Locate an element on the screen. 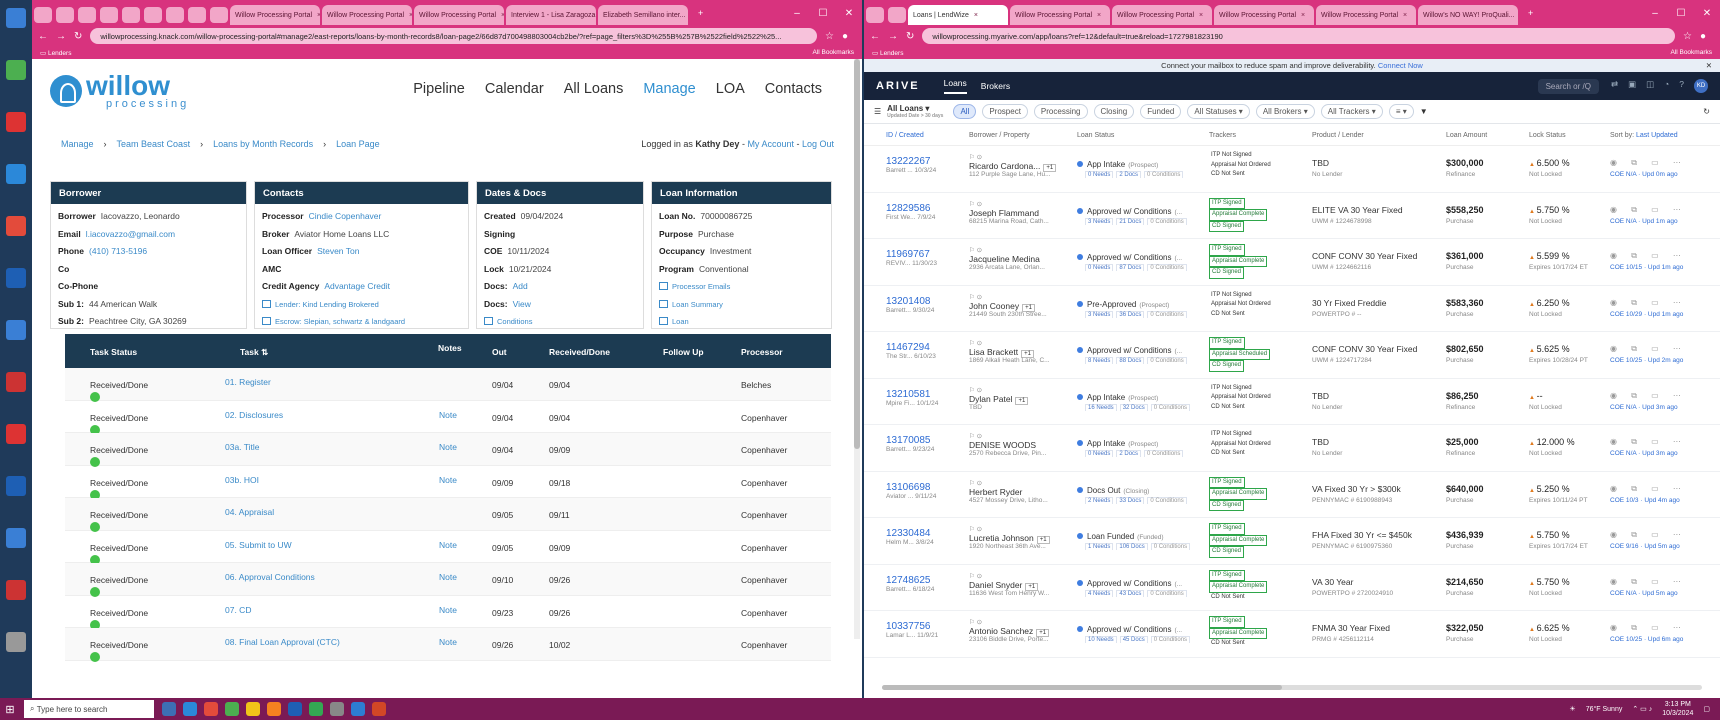 The height and width of the screenshot is (720, 1720). logout-link: Log Out is located at coordinates (818, 144).